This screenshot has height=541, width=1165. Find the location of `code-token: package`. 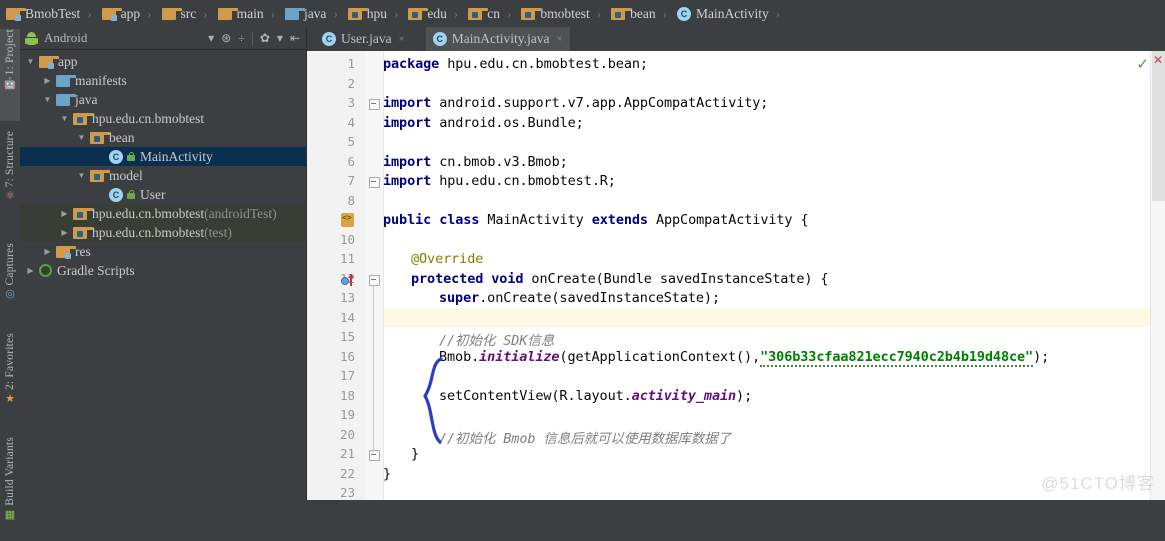

code-token: package is located at coordinates (411, 64).